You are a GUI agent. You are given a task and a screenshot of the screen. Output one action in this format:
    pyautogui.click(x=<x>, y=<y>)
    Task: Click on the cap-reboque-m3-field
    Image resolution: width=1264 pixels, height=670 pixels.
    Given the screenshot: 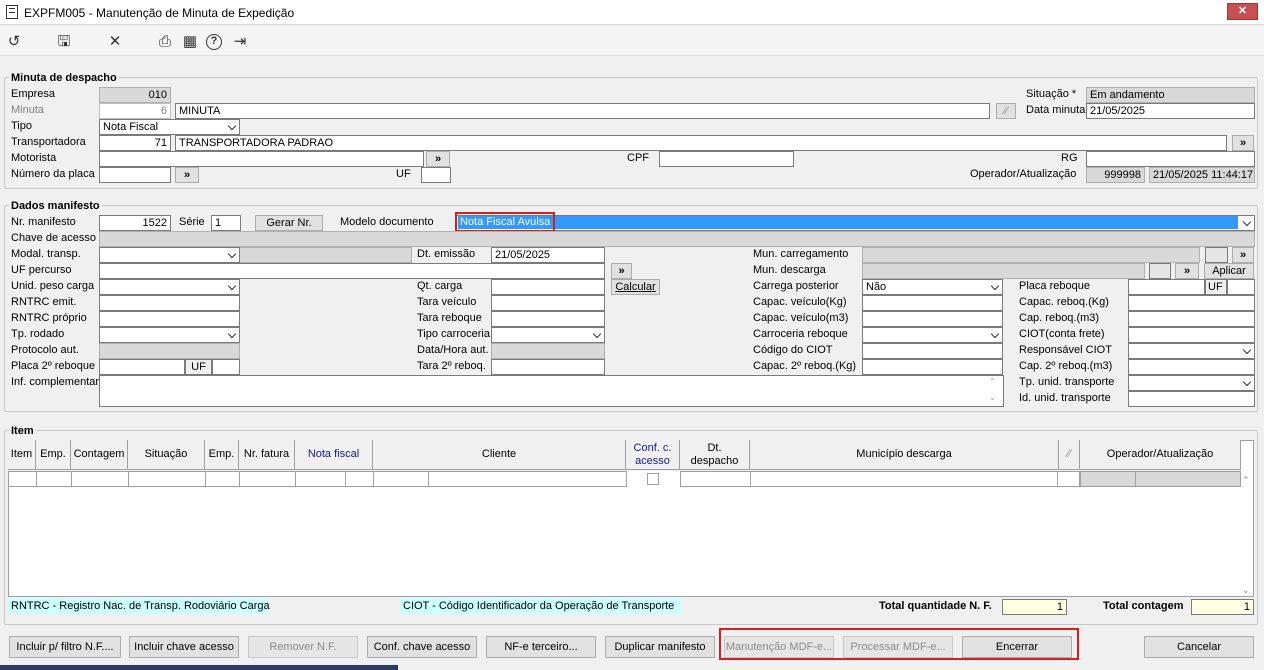 What is the action you would take?
    pyautogui.click(x=1191, y=319)
    